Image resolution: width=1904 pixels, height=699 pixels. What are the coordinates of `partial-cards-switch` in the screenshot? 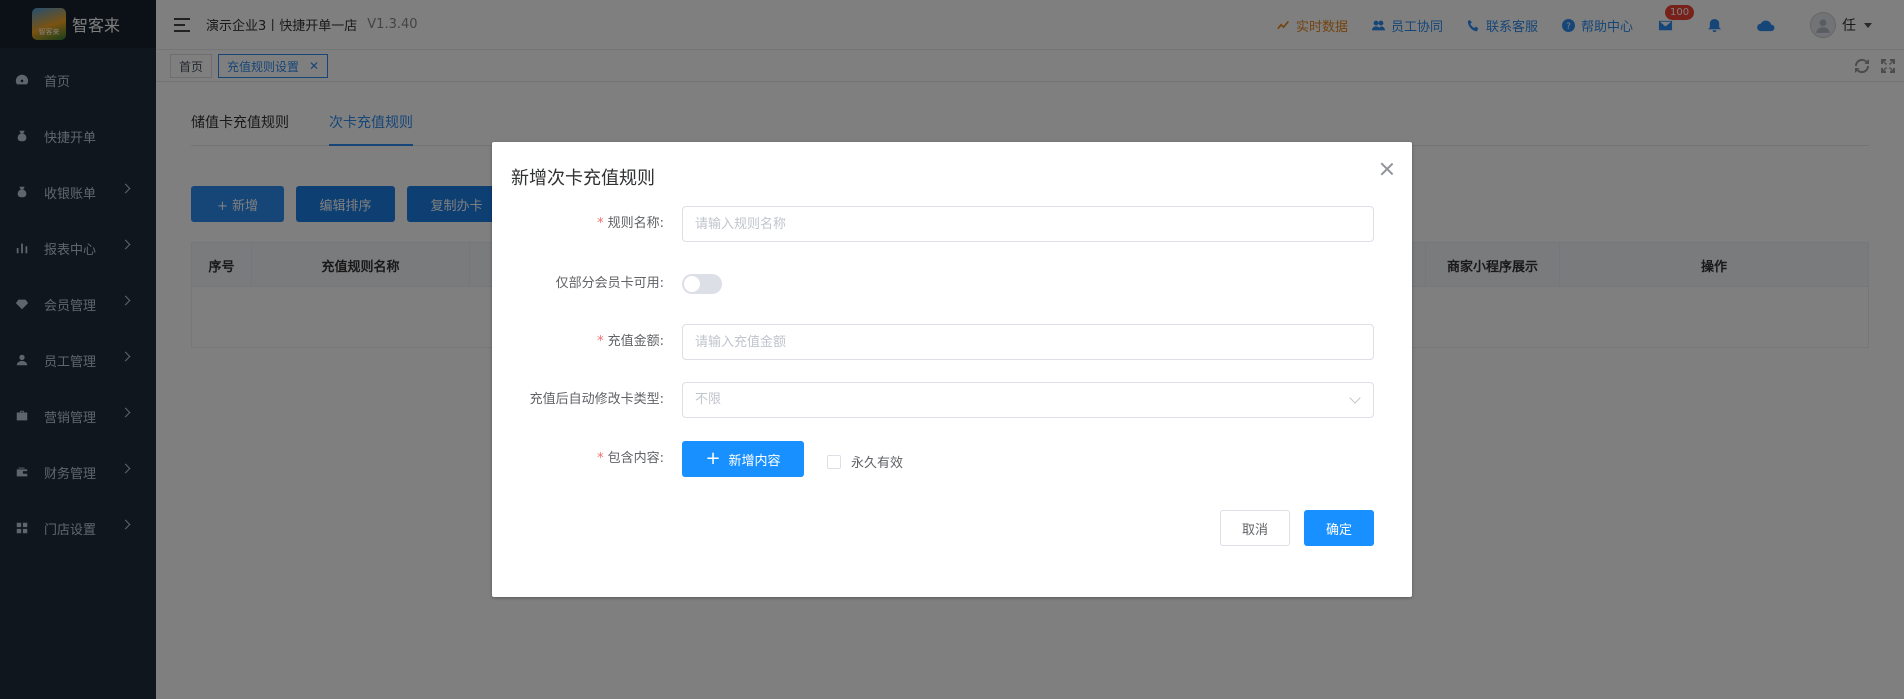 It's located at (702, 284).